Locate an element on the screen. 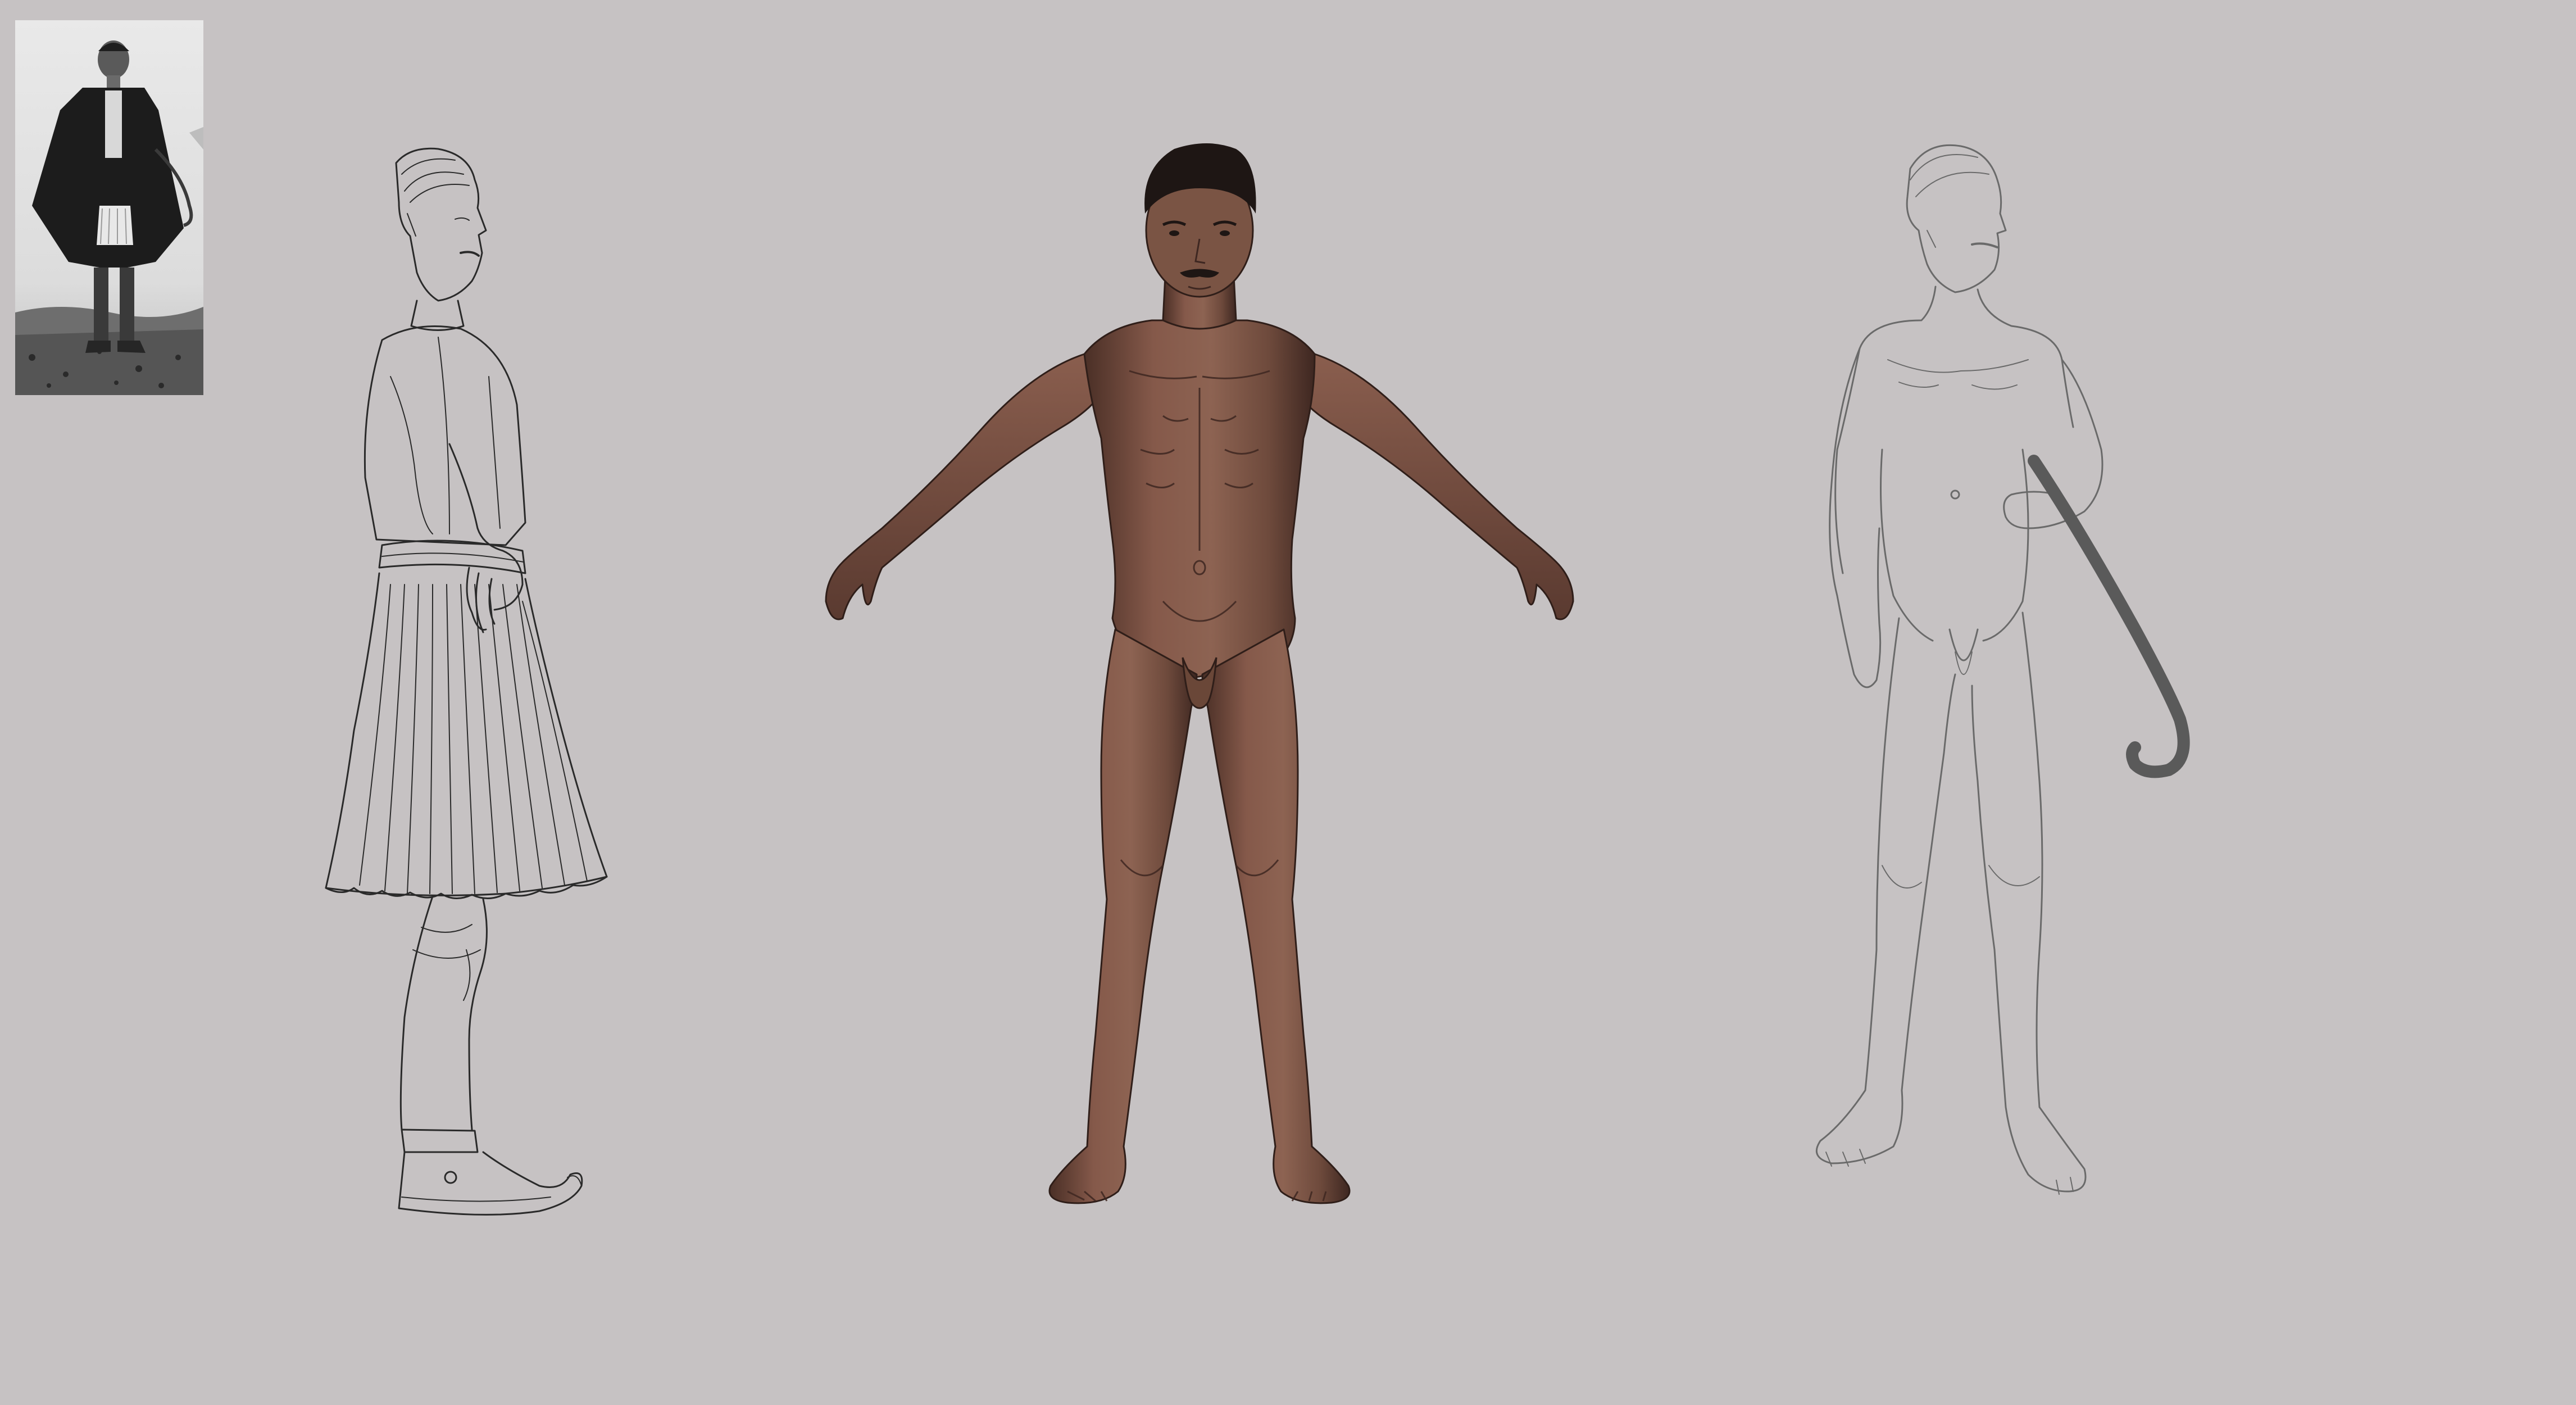  sketch-head is located at coordinates (441, 224).